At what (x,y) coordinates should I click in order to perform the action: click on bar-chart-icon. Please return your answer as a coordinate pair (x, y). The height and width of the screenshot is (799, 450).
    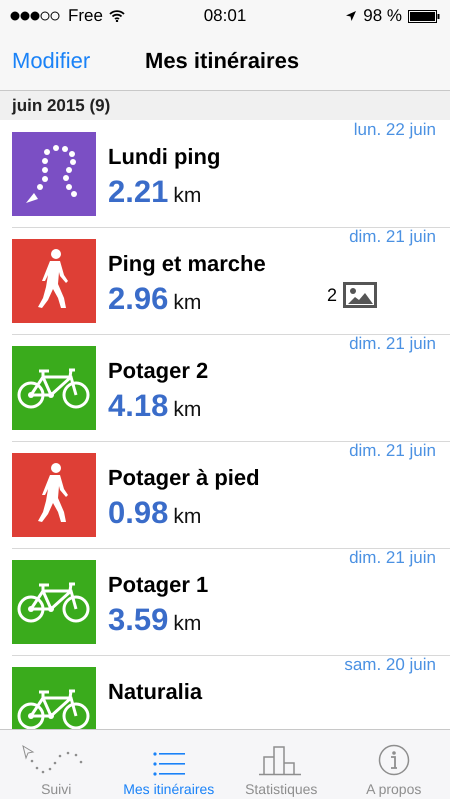
    Looking at the image, I should click on (281, 761).